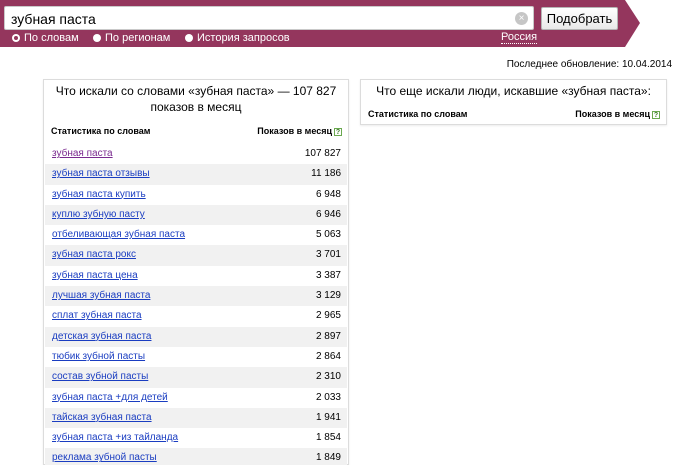  Describe the element at coordinates (196, 377) in the screenshot. I see `table-row: состав зубной пасты 2 310` at that location.